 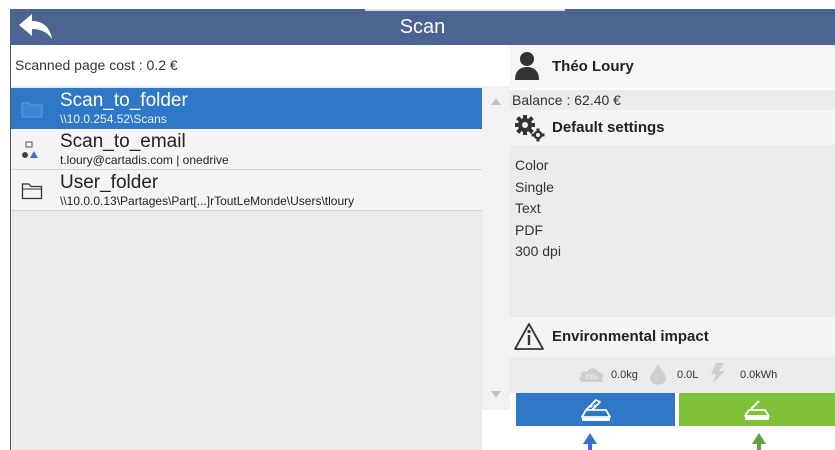 I want to click on scanner-glass-icon, so click(x=595, y=409).